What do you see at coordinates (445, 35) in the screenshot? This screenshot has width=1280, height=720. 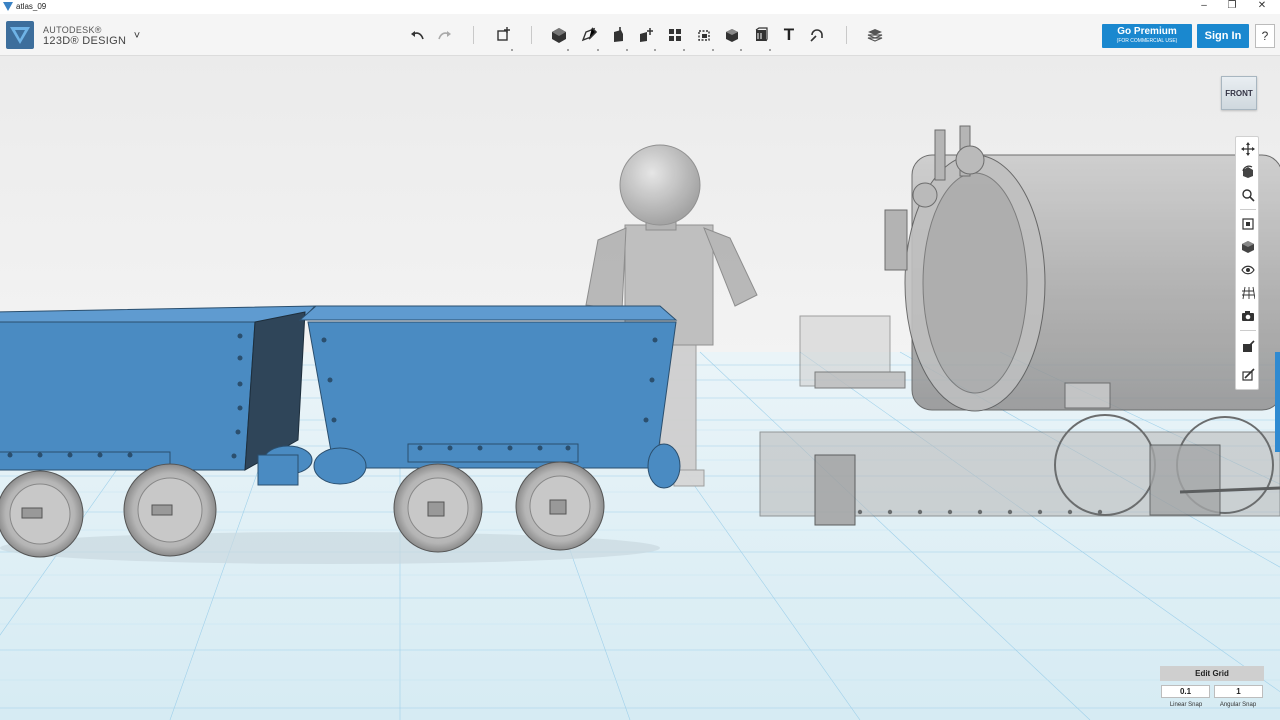 I see `redo-icon` at bounding box center [445, 35].